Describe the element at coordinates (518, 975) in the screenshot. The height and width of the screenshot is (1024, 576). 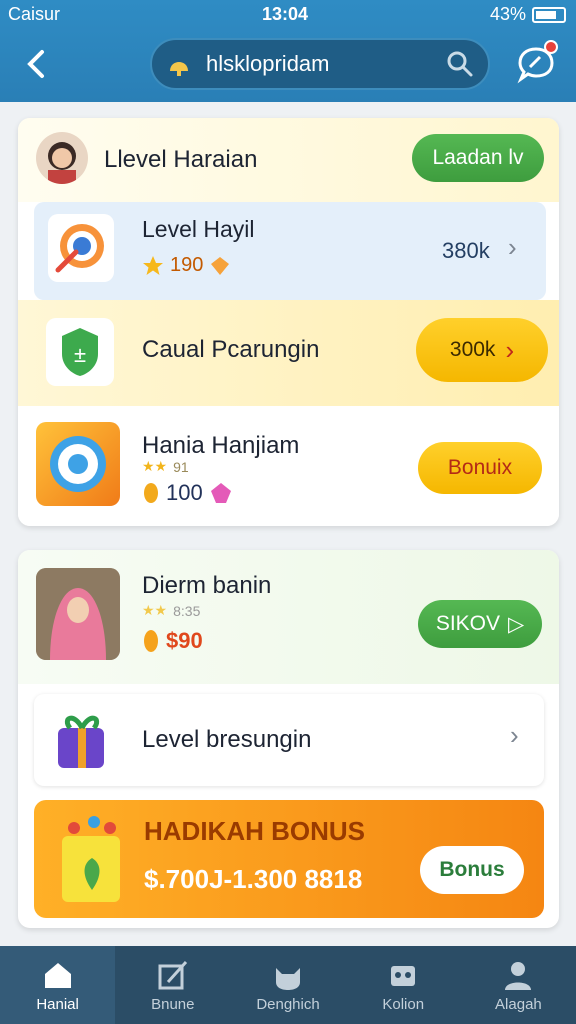
I see `user-icon` at that location.